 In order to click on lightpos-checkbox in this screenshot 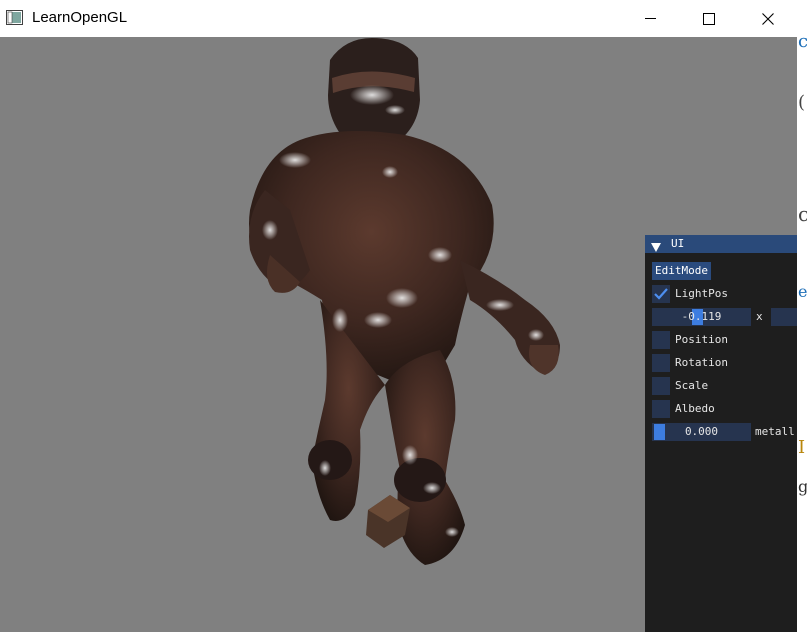, I will do `click(661, 294)`.